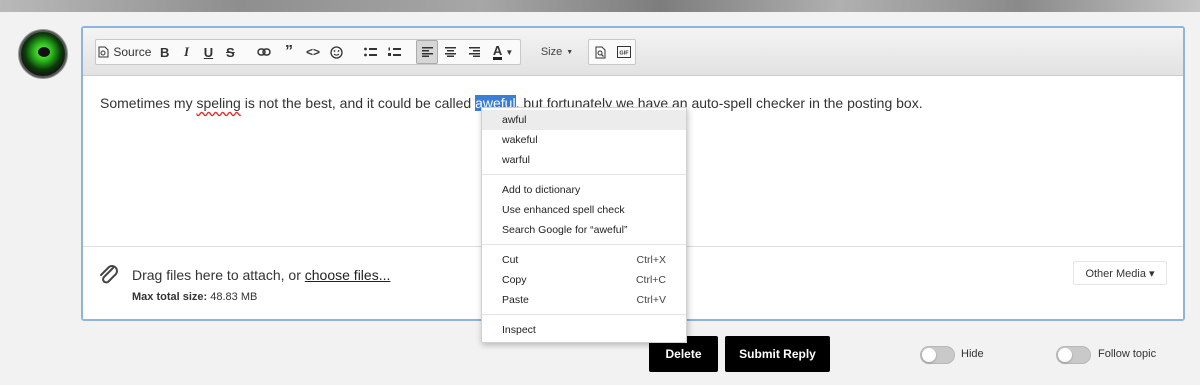  What do you see at coordinates (497, 51) in the screenshot?
I see `text-color-icon: A` at bounding box center [497, 51].